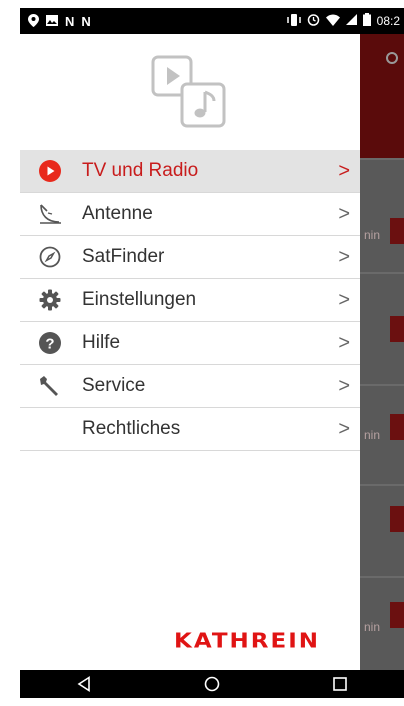  I want to click on menu-item-label: Hilfe, so click(101, 342).